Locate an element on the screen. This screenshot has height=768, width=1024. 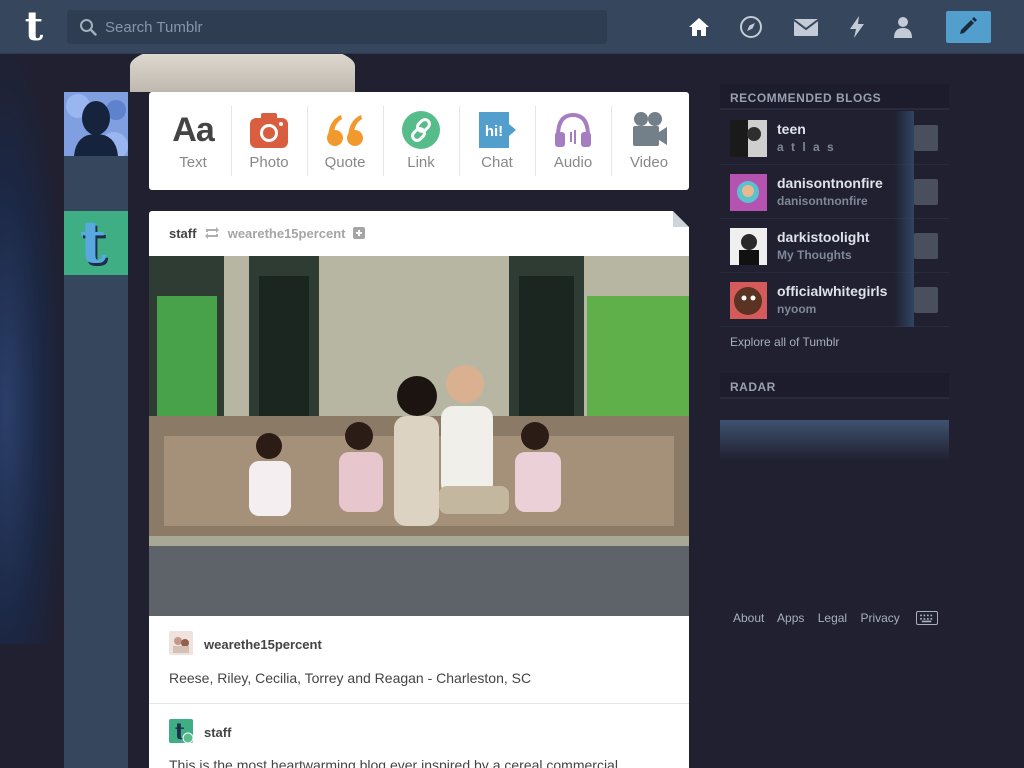
top-bar: t is located at coordinates (512, 27).